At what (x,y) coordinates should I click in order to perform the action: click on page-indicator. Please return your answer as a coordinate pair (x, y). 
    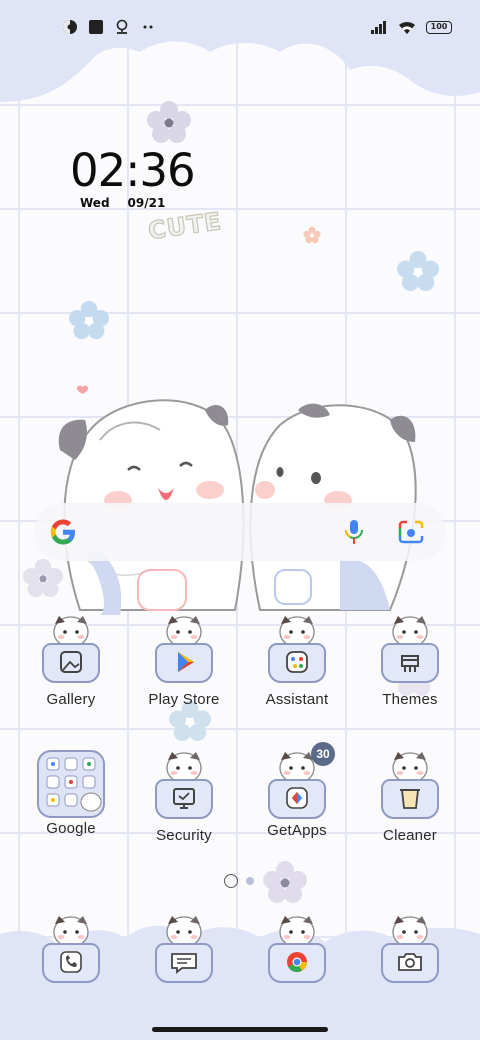
    Looking at the image, I should click on (239, 881).